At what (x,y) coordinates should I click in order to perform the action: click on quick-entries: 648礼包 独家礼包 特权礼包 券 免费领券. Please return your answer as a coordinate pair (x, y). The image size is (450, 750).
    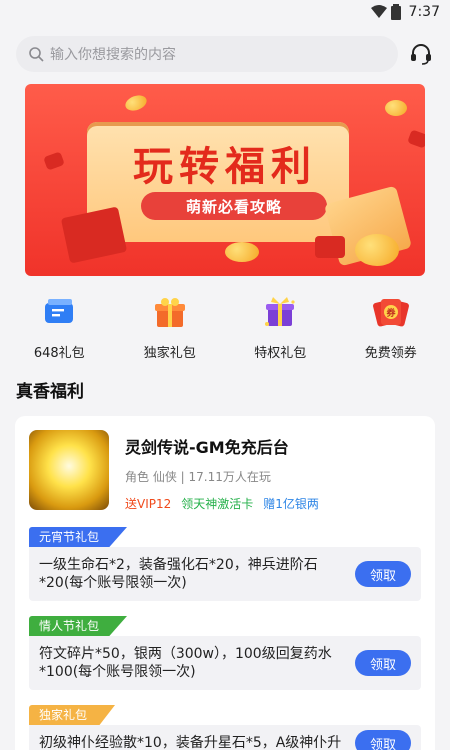
    Looking at the image, I should click on (225, 326).